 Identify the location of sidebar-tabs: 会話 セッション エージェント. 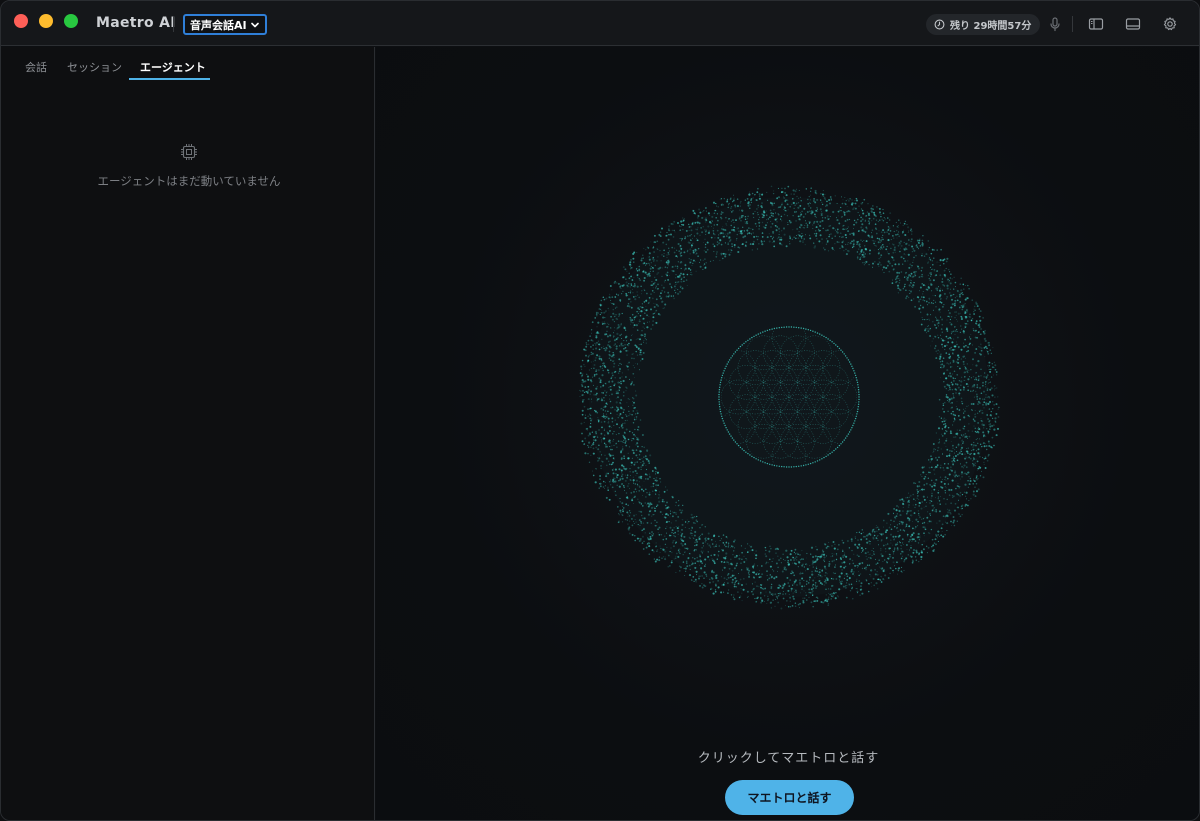
(187, 64).